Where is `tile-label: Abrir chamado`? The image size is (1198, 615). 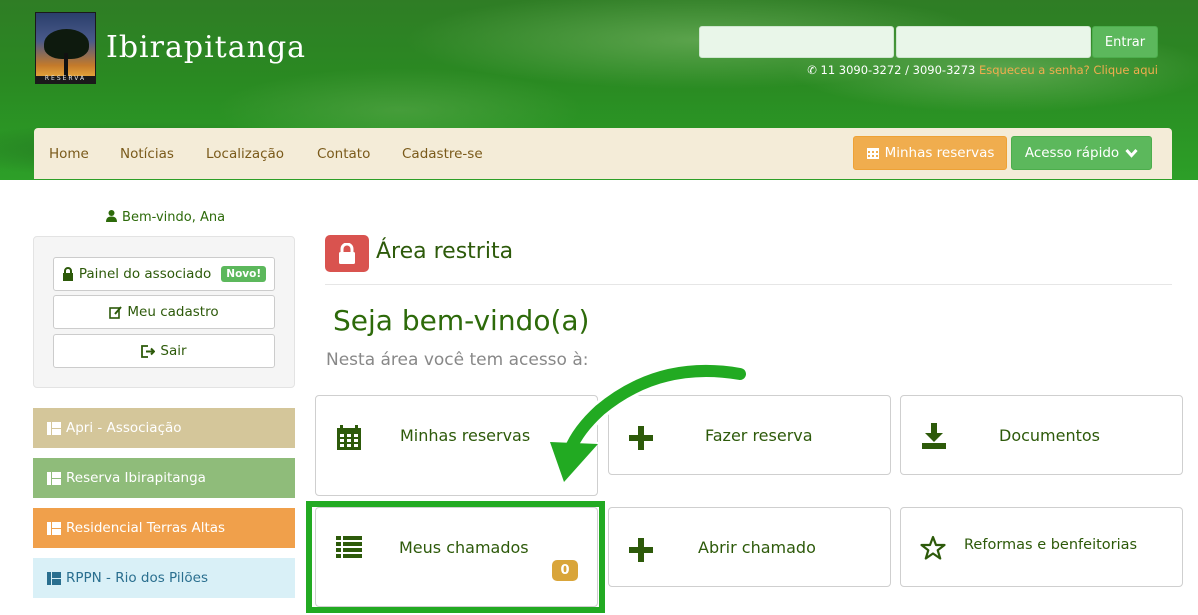 tile-label: Abrir chamado is located at coordinates (757, 547).